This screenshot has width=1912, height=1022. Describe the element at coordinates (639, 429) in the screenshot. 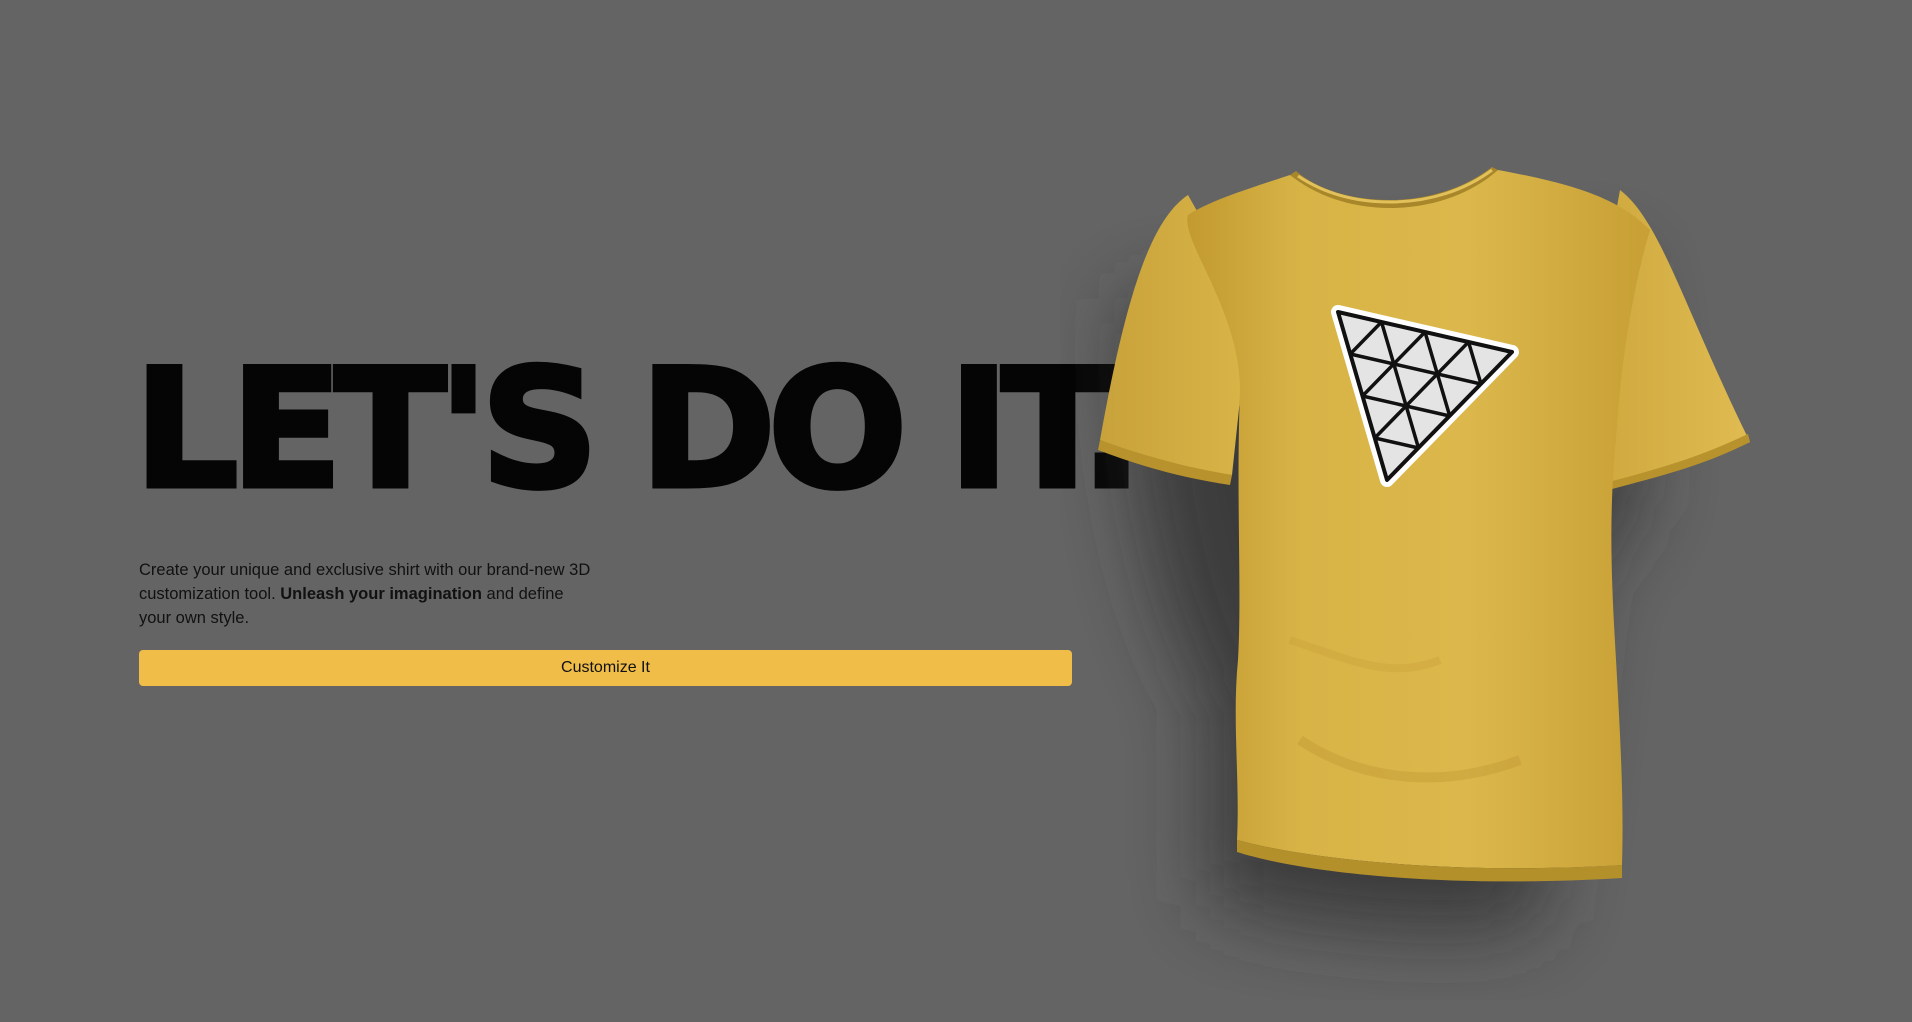

I see `hero-headline: LET'S DO IT.` at that location.